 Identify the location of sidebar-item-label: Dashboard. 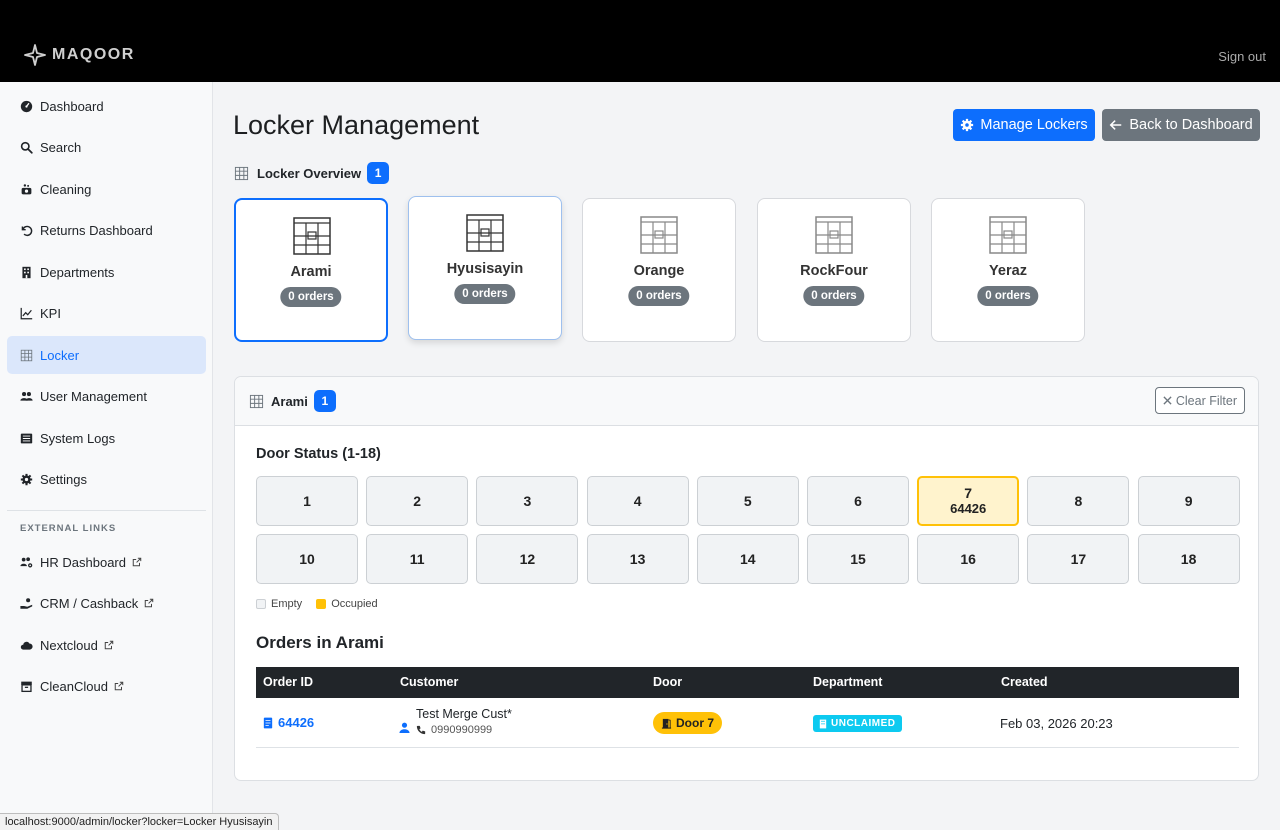
(72, 106).